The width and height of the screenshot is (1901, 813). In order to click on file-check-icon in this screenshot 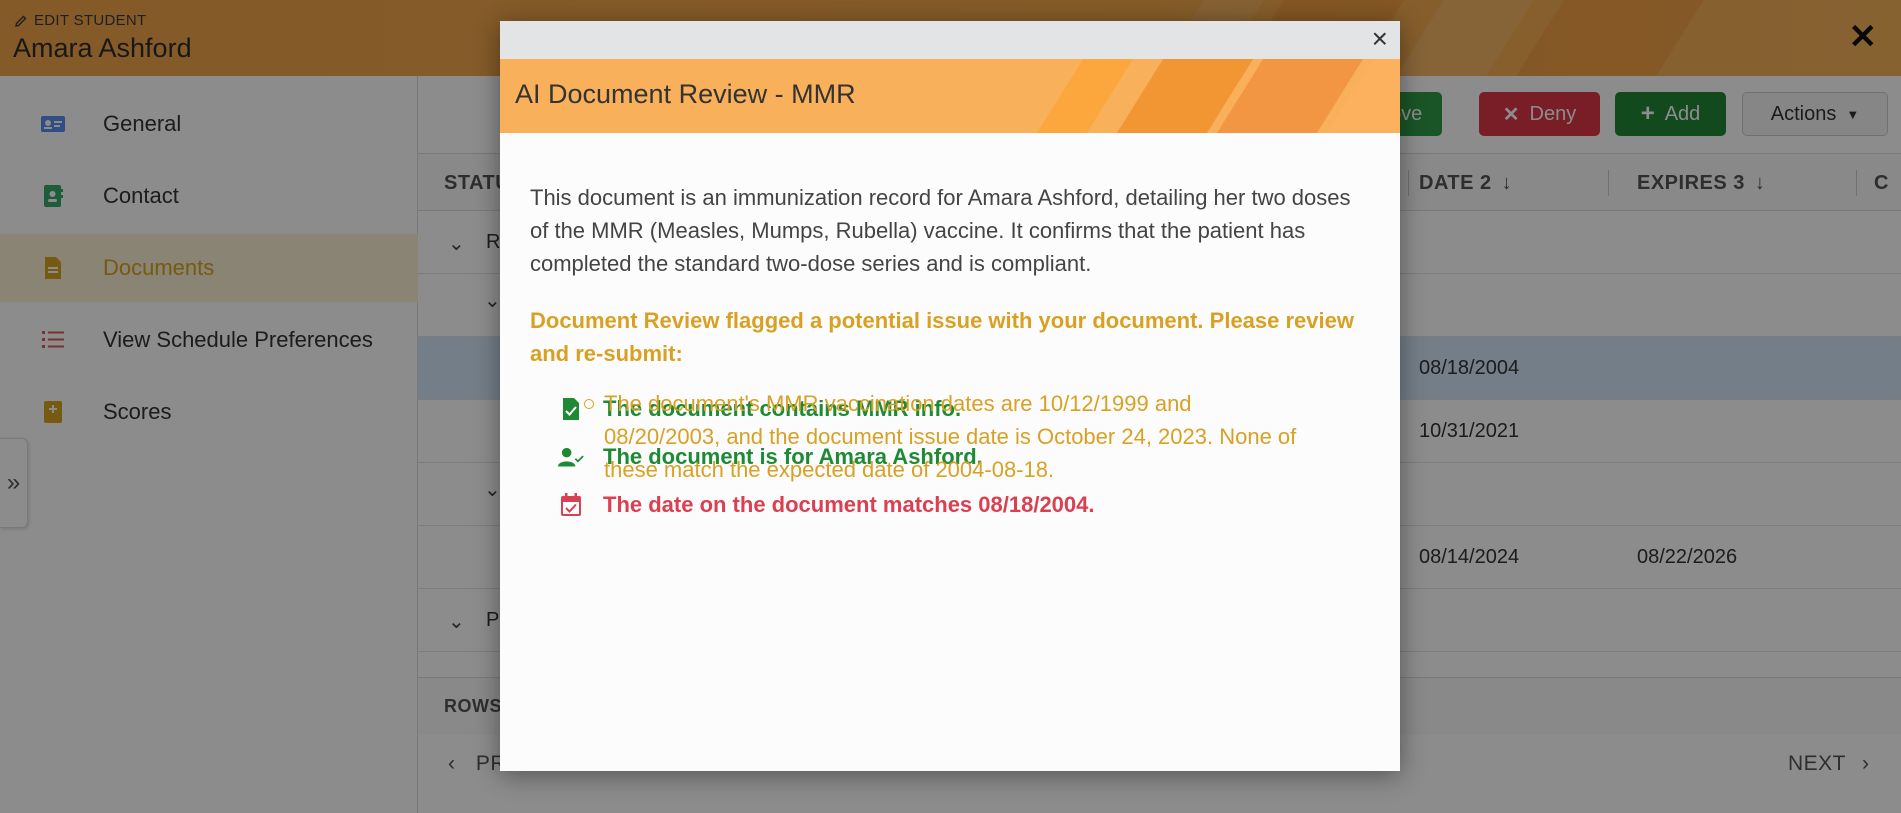, I will do `click(571, 409)`.